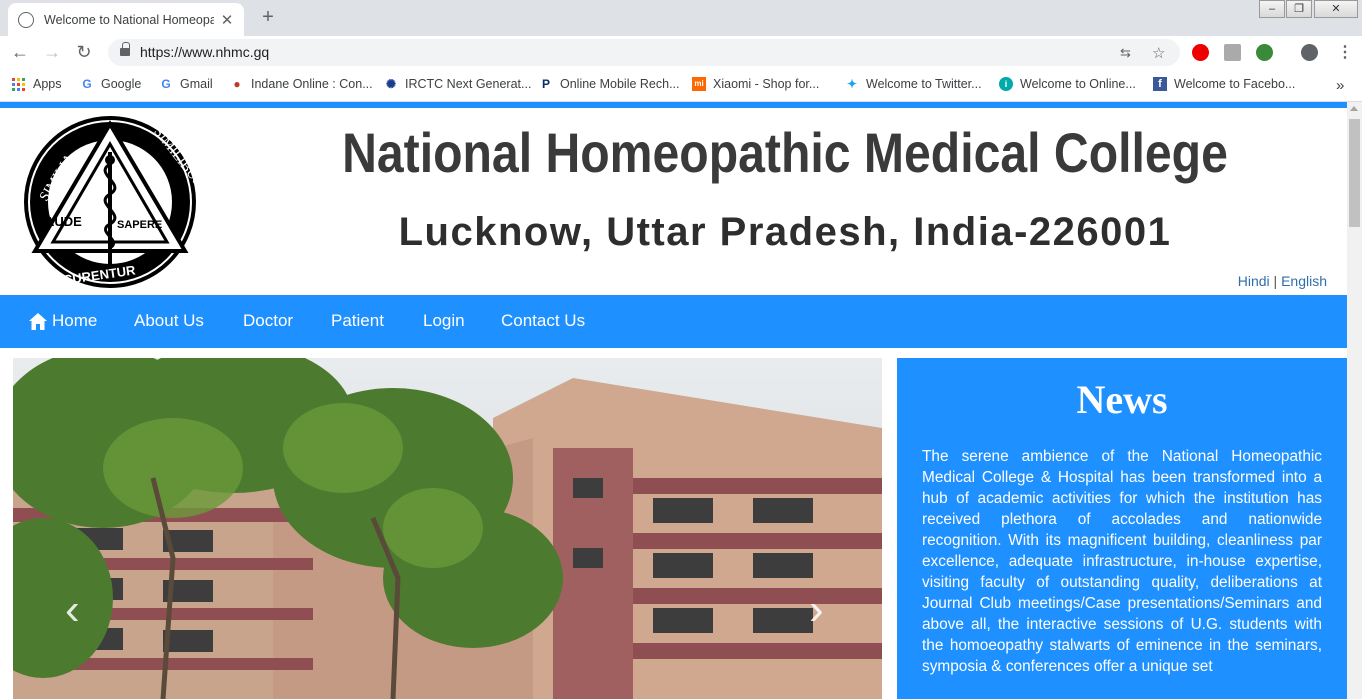  Describe the element at coordinates (1006, 84) in the screenshot. I see `online-icon: i` at that location.